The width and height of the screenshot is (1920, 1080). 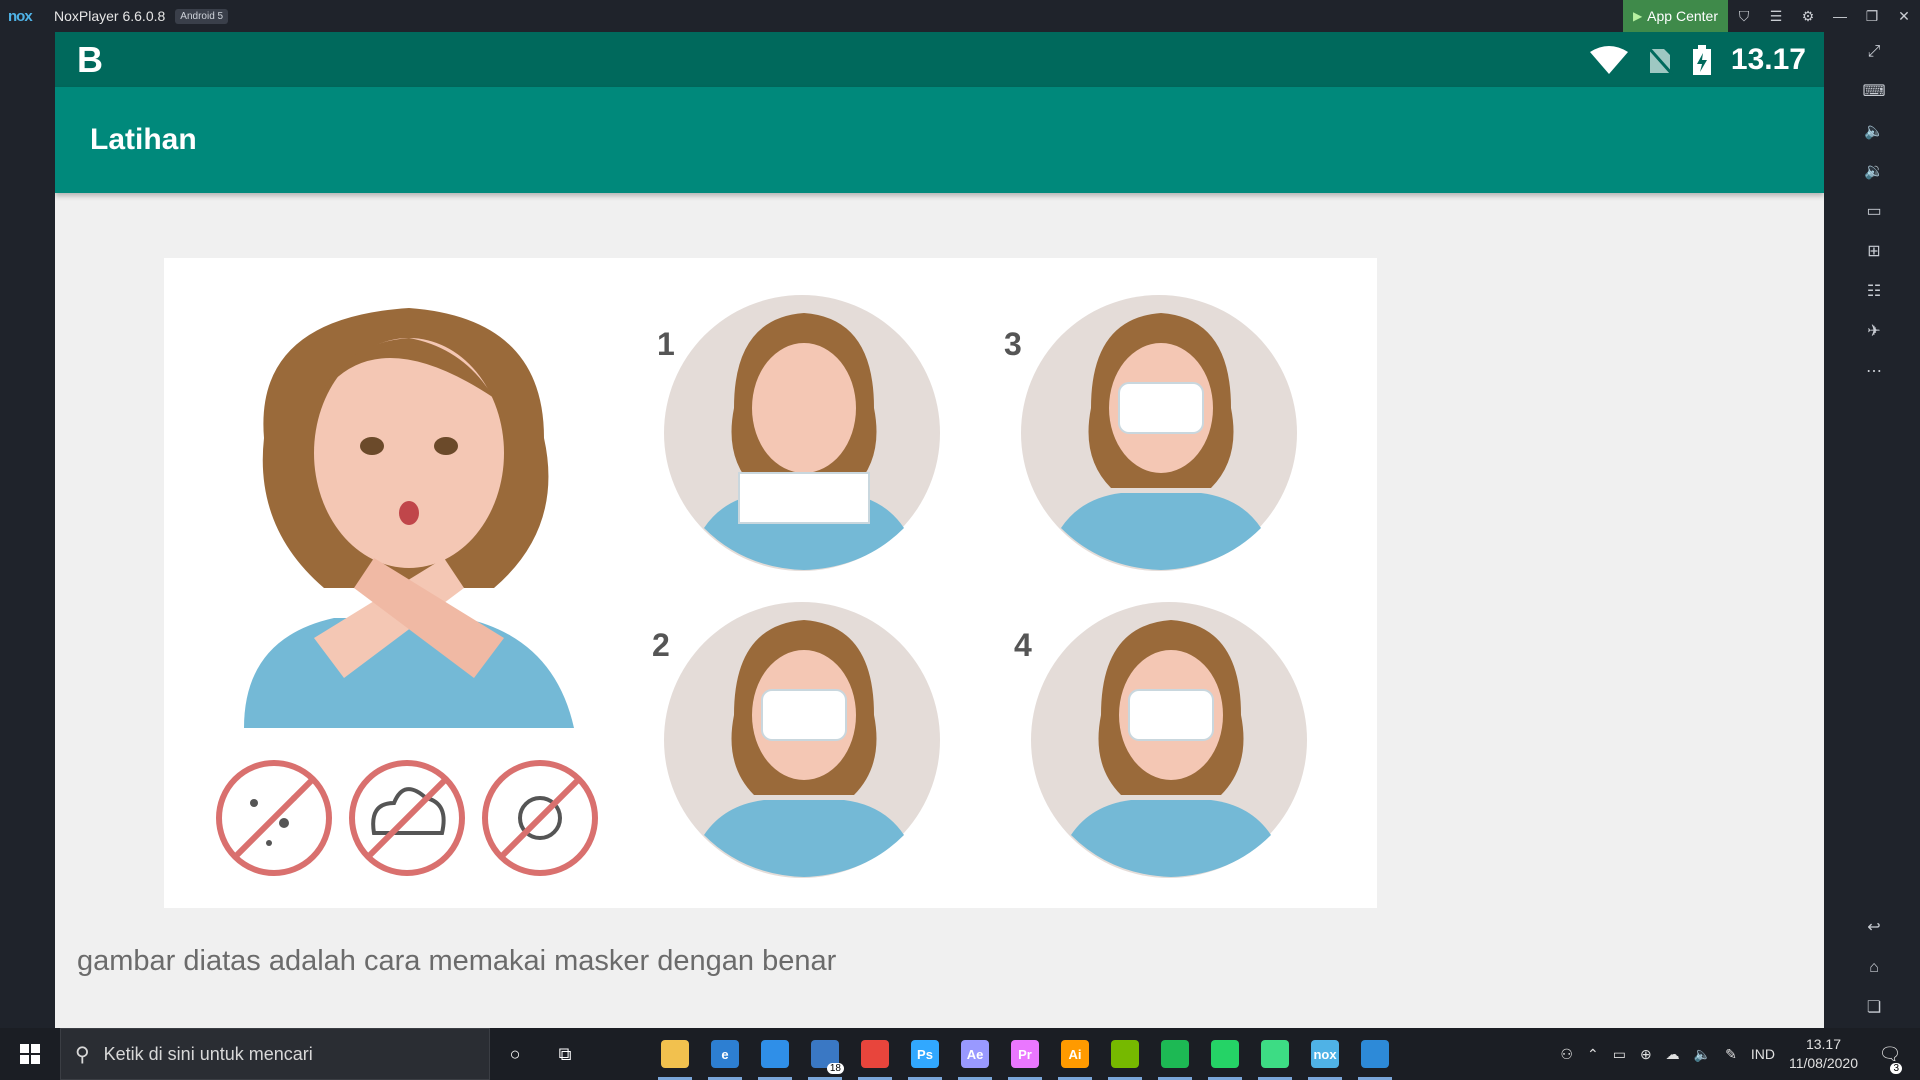 What do you see at coordinates (1659, 60) in the screenshot?
I see `no-sim-icon` at bounding box center [1659, 60].